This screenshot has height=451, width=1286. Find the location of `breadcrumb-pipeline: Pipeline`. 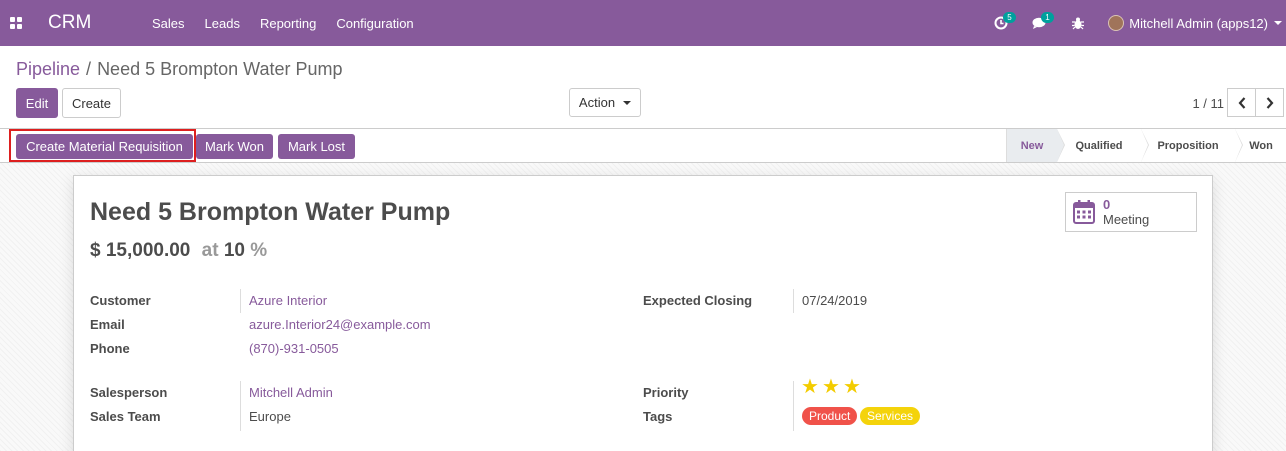

breadcrumb-pipeline: Pipeline is located at coordinates (48, 69).